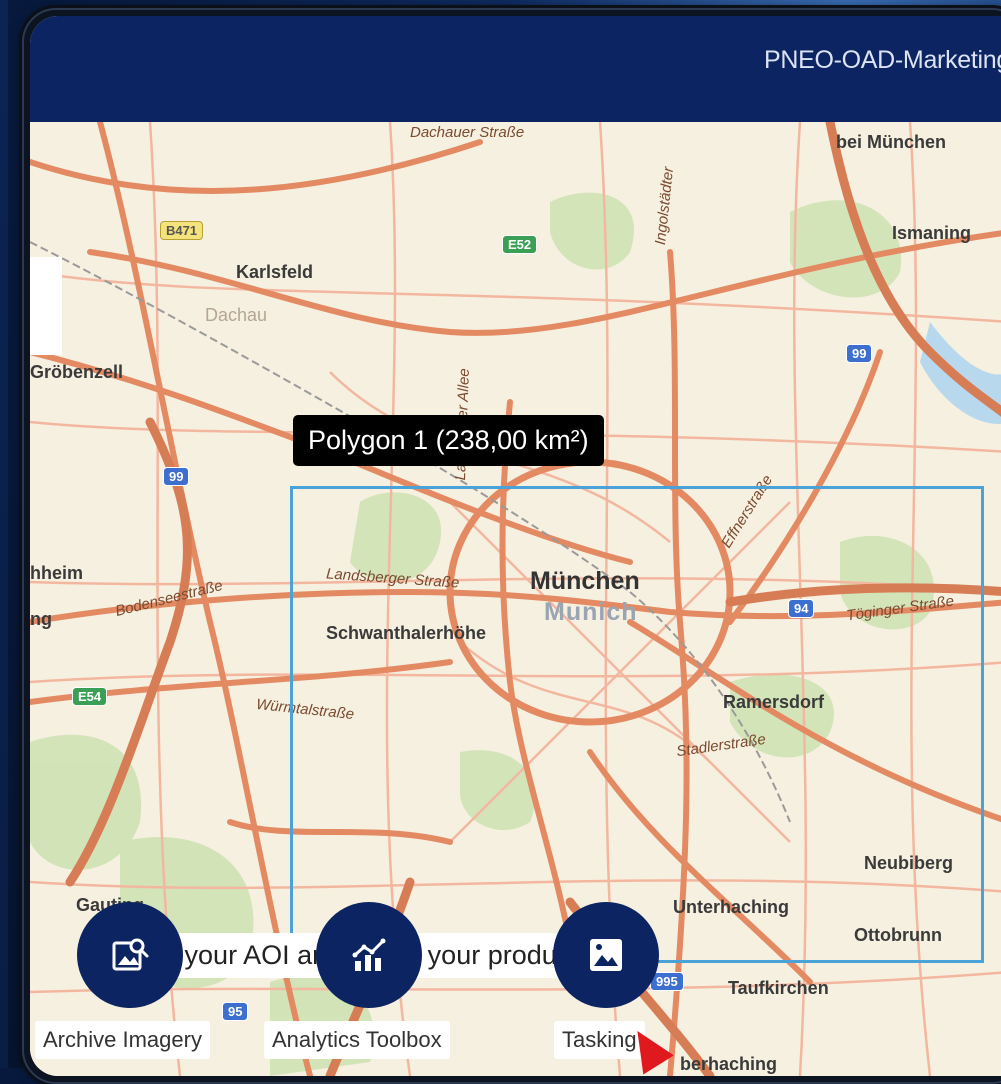 Image resolution: width=1001 pixels, height=1084 pixels. I want to click on analytics-toolbox-button, so click(369, 955).